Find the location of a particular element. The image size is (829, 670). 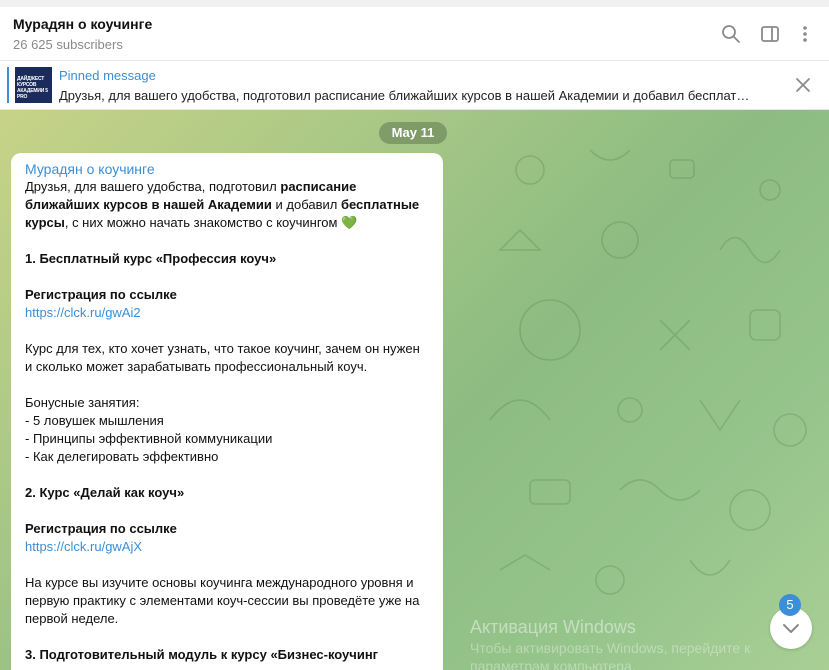

more-options-button is located at coordinates (805, 34).